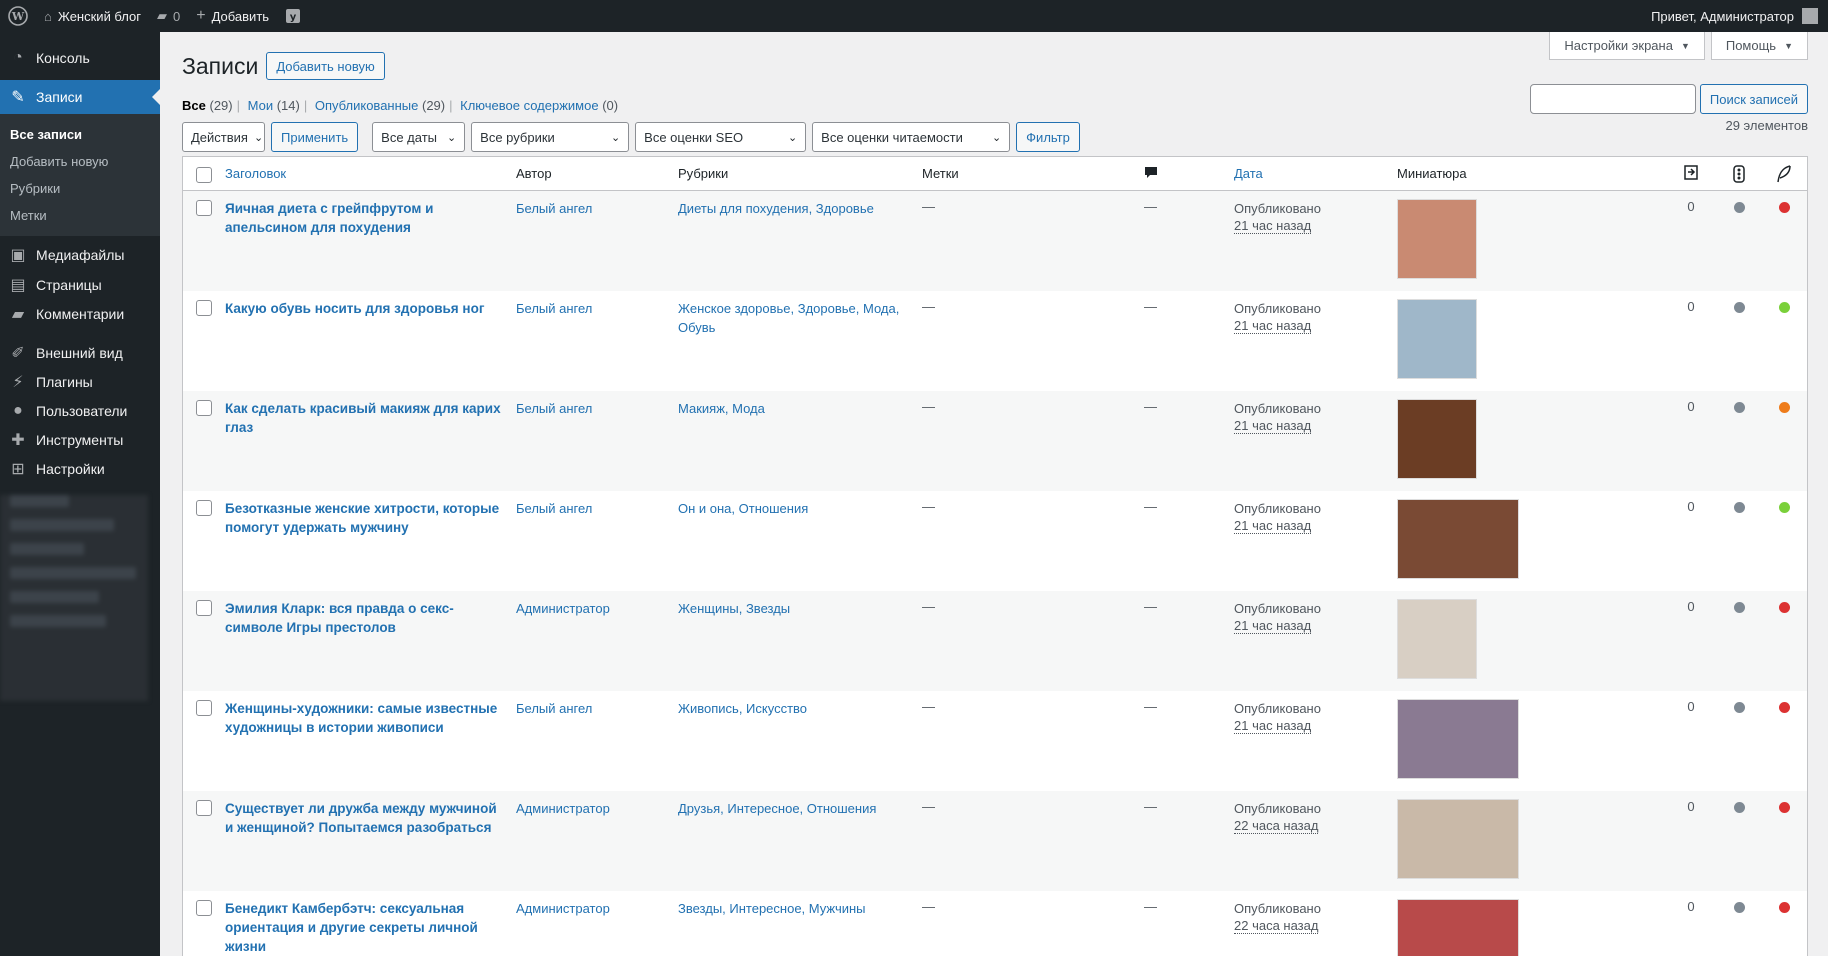  What do you see at coordinates (80, 284) in the screenshot?
I see `sidebar-item-pages: ▤ Страницы` at bounding box center [80, 284].